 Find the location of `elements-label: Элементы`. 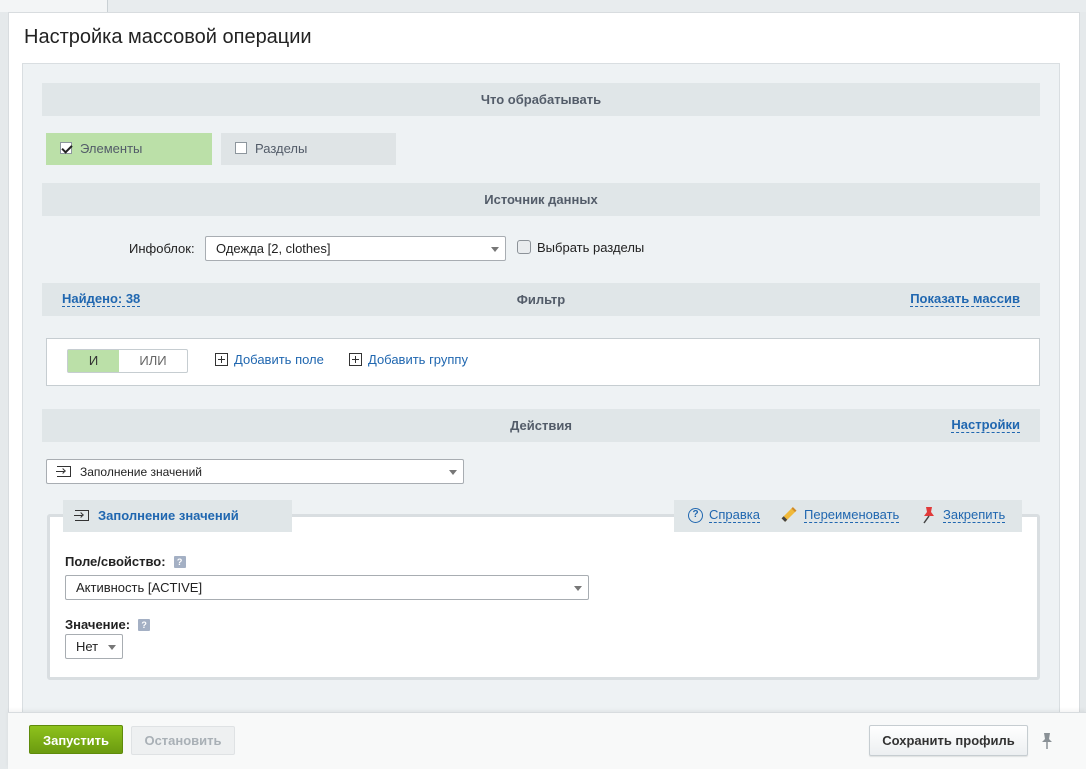

elements-label: Элементы is located at coordinates (111, 148).